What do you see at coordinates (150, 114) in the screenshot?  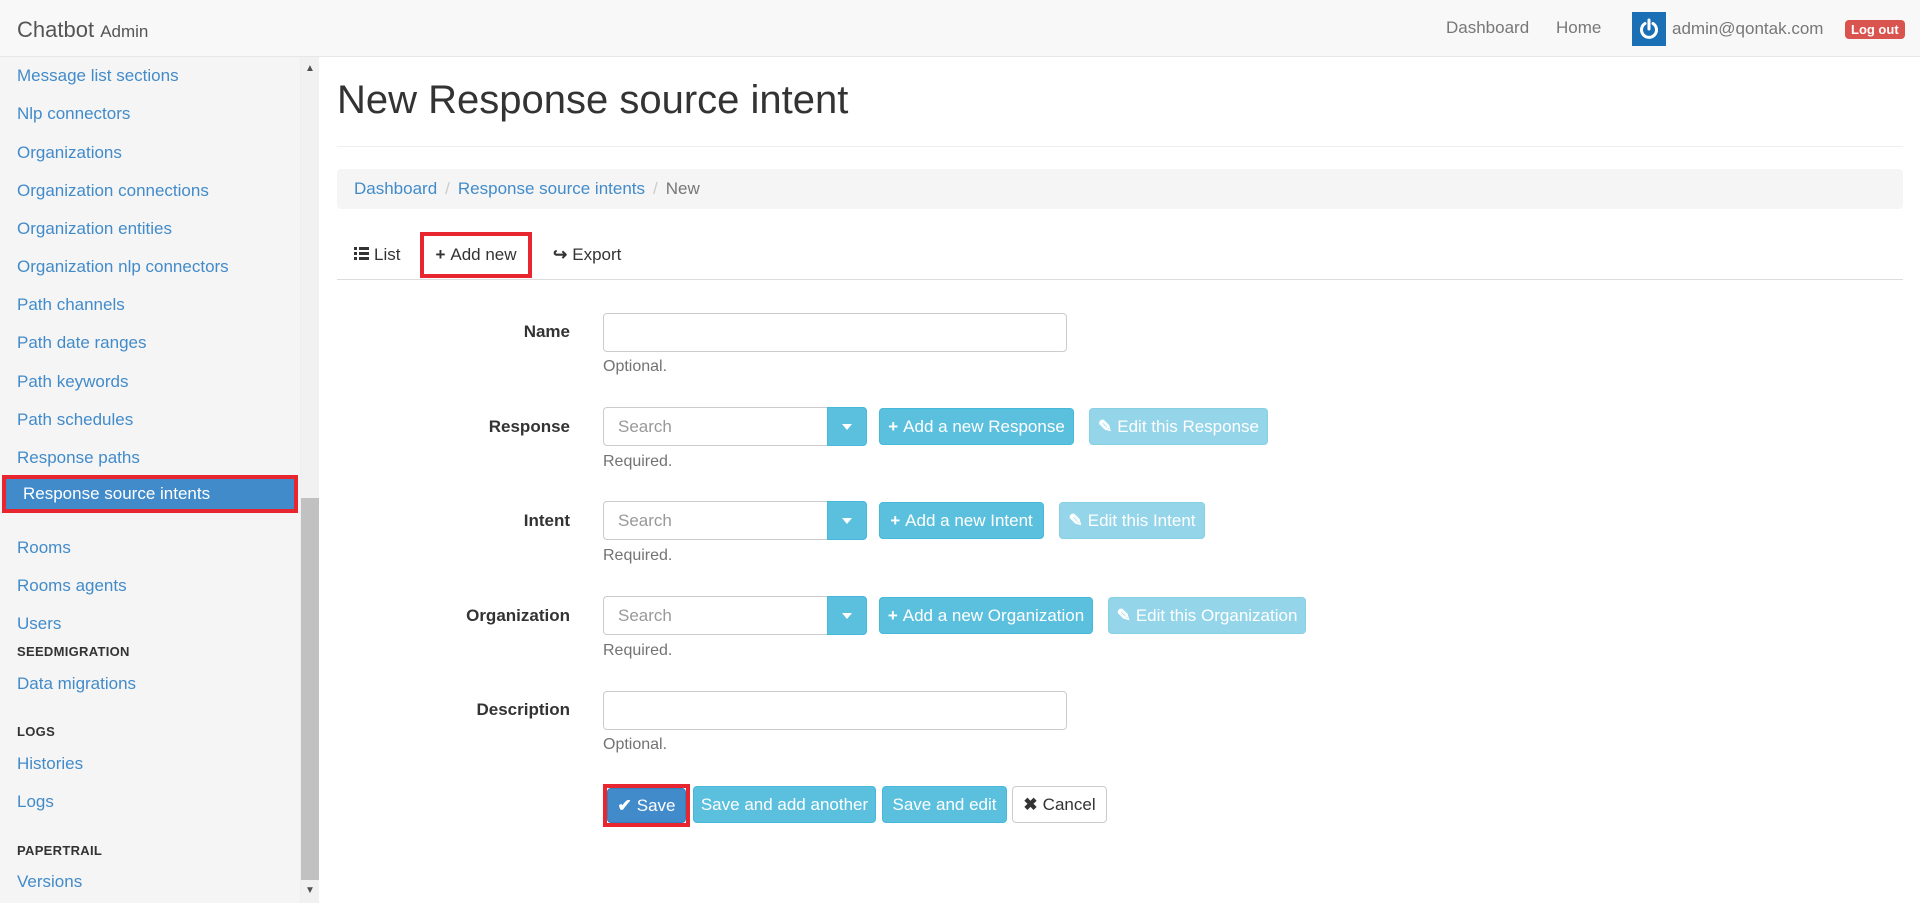 I see `sidebar-item-nlp-connectors: Nlp connectors` at bounding box center [150, 114].